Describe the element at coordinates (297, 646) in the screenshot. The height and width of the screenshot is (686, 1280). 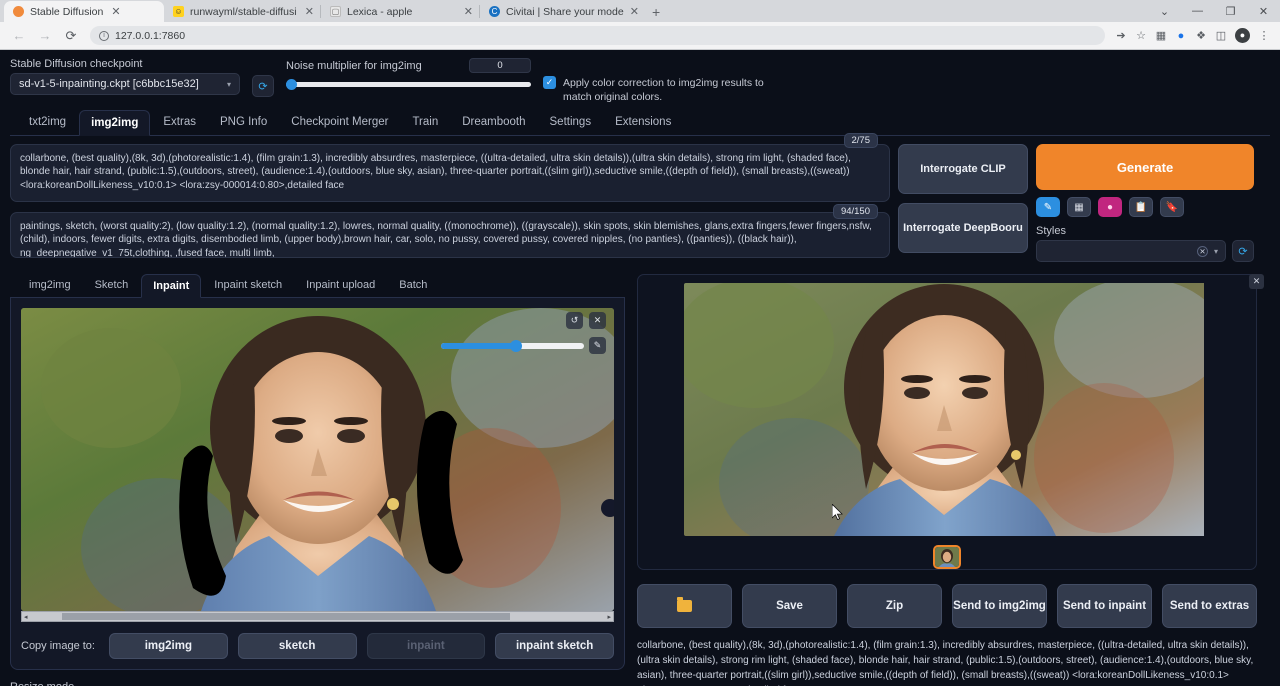
I see `copy-to-sketch-button: sketch` at that location.